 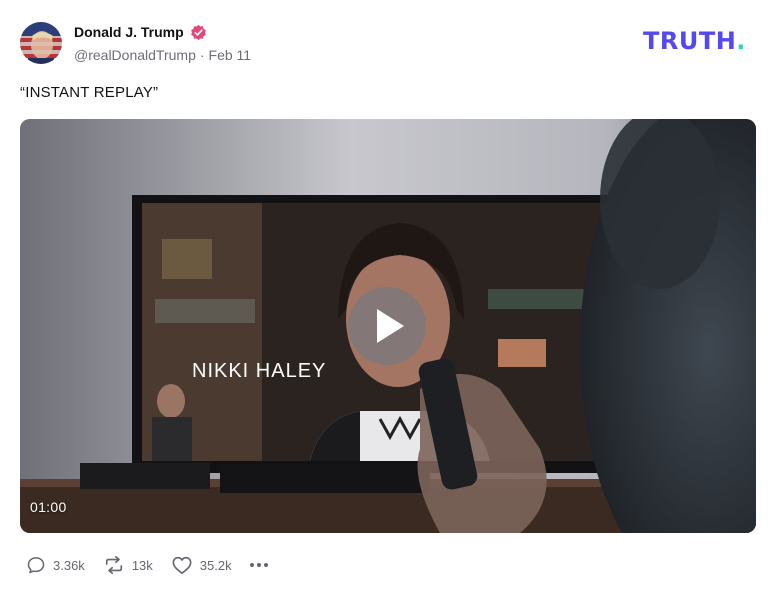 What do you see at coordinates (690, 41) in the screenshot?
I see `brand-wordmark: TRUTH` at bounding box center [690, 41].